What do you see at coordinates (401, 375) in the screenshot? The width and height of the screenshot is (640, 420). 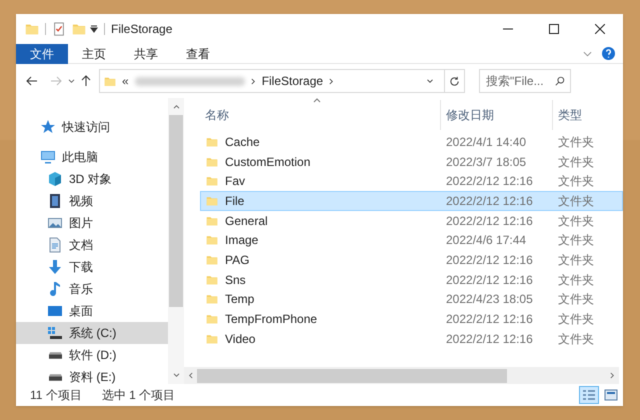 I see `horizontal-scrollbar` at bounding box center [401, 375].